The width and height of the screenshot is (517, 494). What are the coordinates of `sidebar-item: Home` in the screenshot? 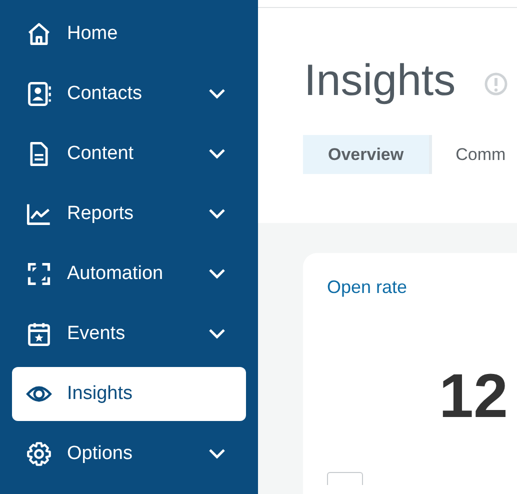 It's located at (129, 34).